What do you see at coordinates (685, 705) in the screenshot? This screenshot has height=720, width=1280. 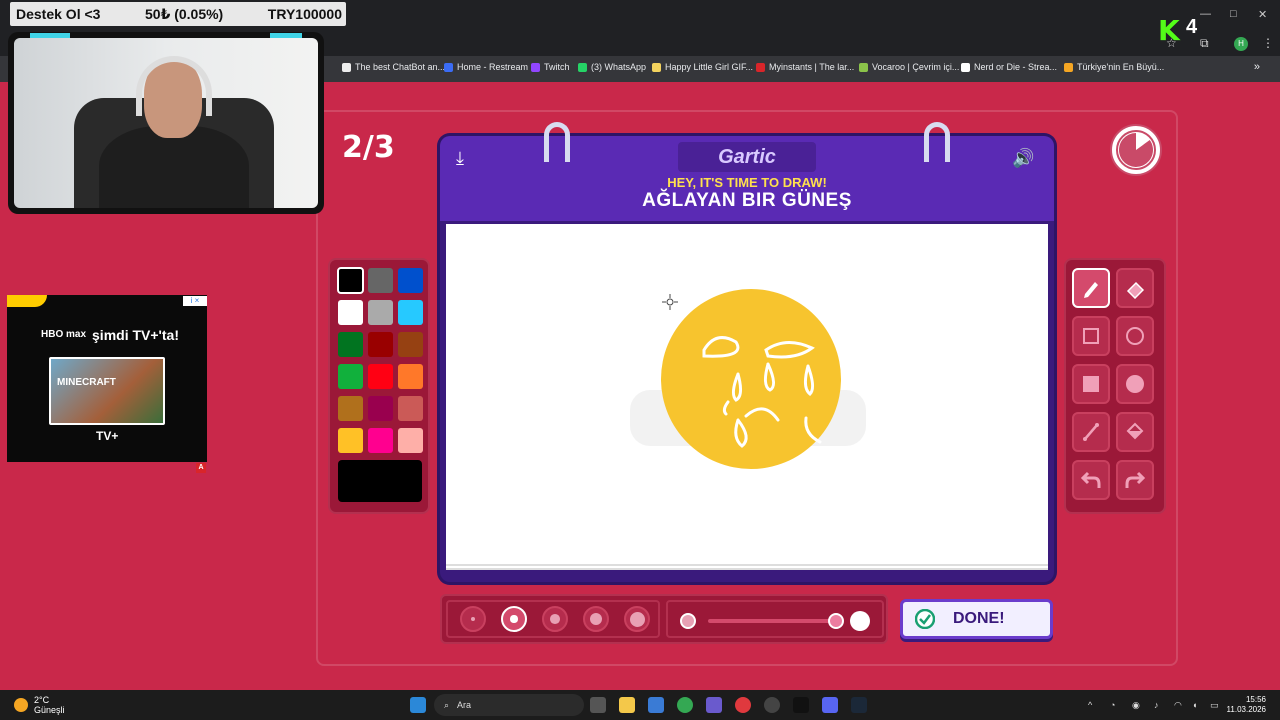 I see `chrome-icon` at bounding box center [685, 705].